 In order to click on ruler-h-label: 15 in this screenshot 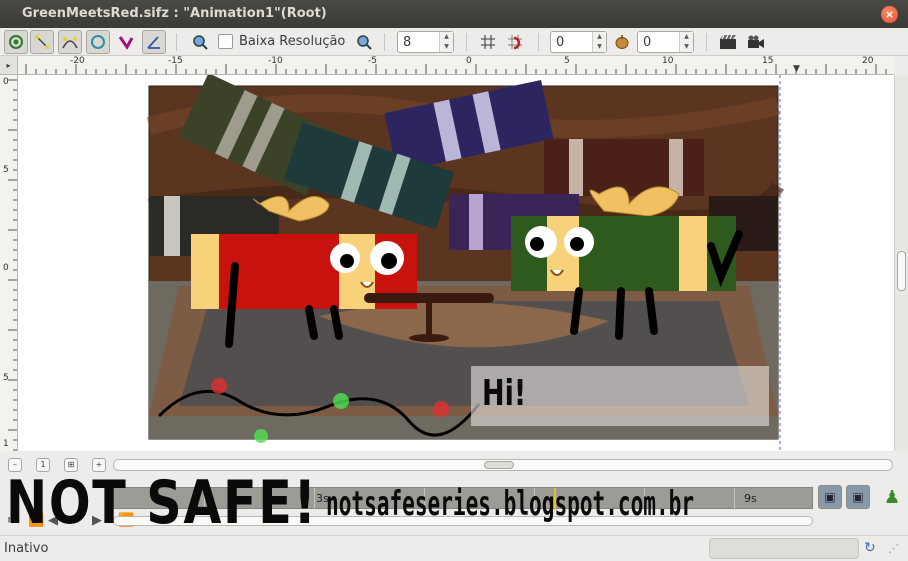, I will do `click(768, 61)`.